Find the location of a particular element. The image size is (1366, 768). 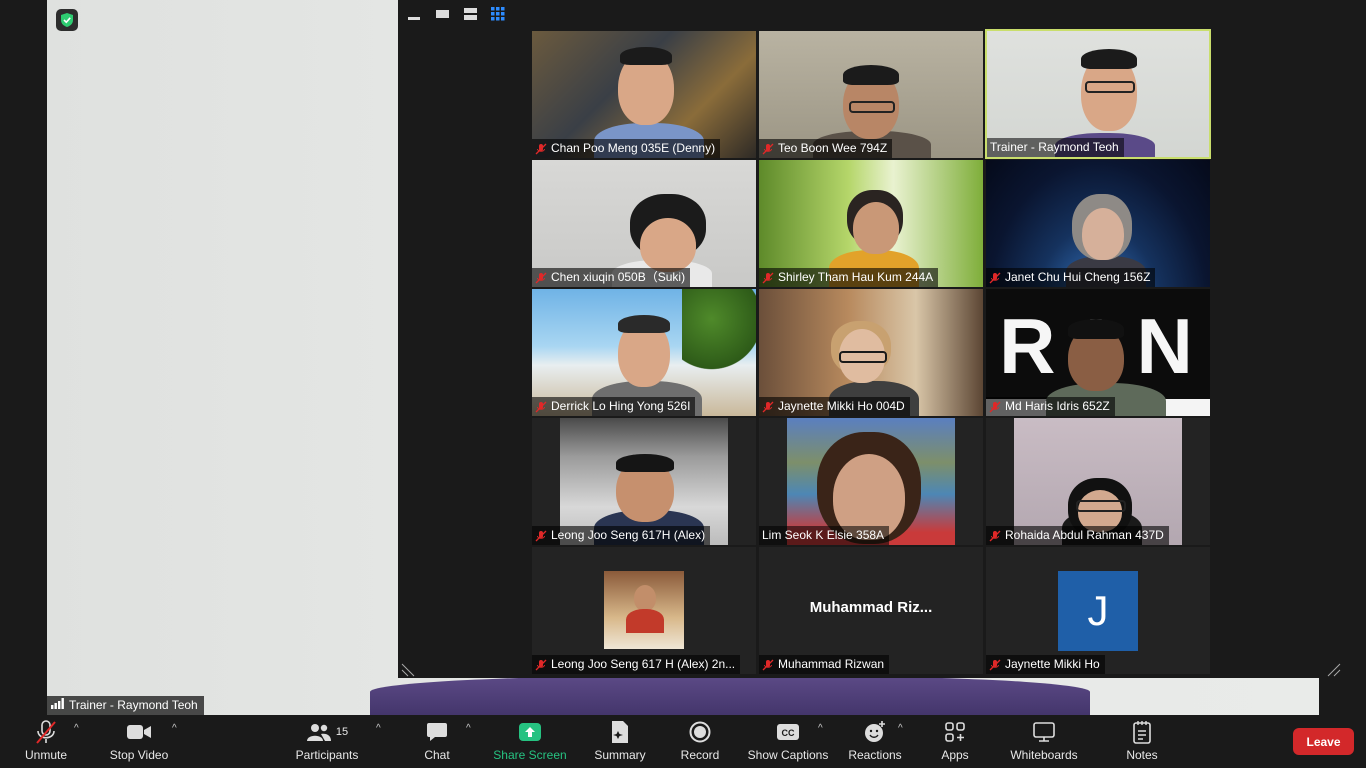

participant-tile-active-speaker: Trainer - Raymond Teoh is located at coordinates (1098, 94).